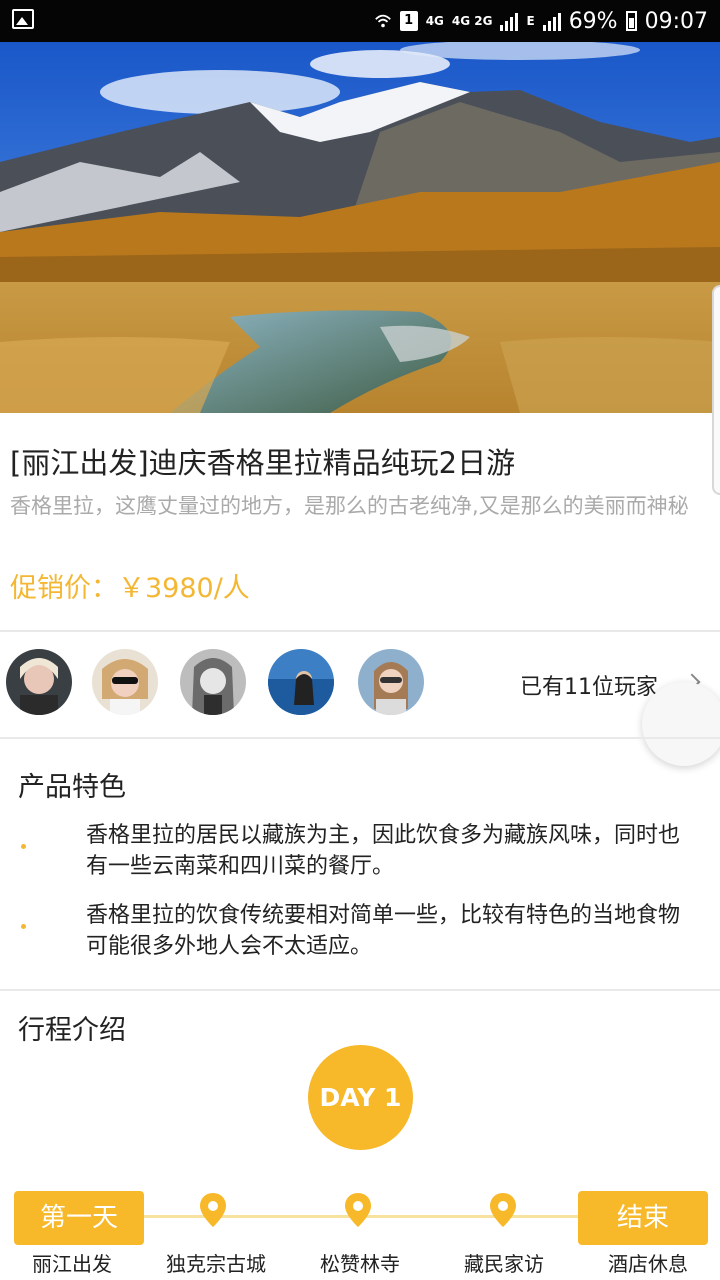 The width and height of the screenshot is (720, 1280). I want to click on network-type-b: 4G 2G, so click(472, 21).